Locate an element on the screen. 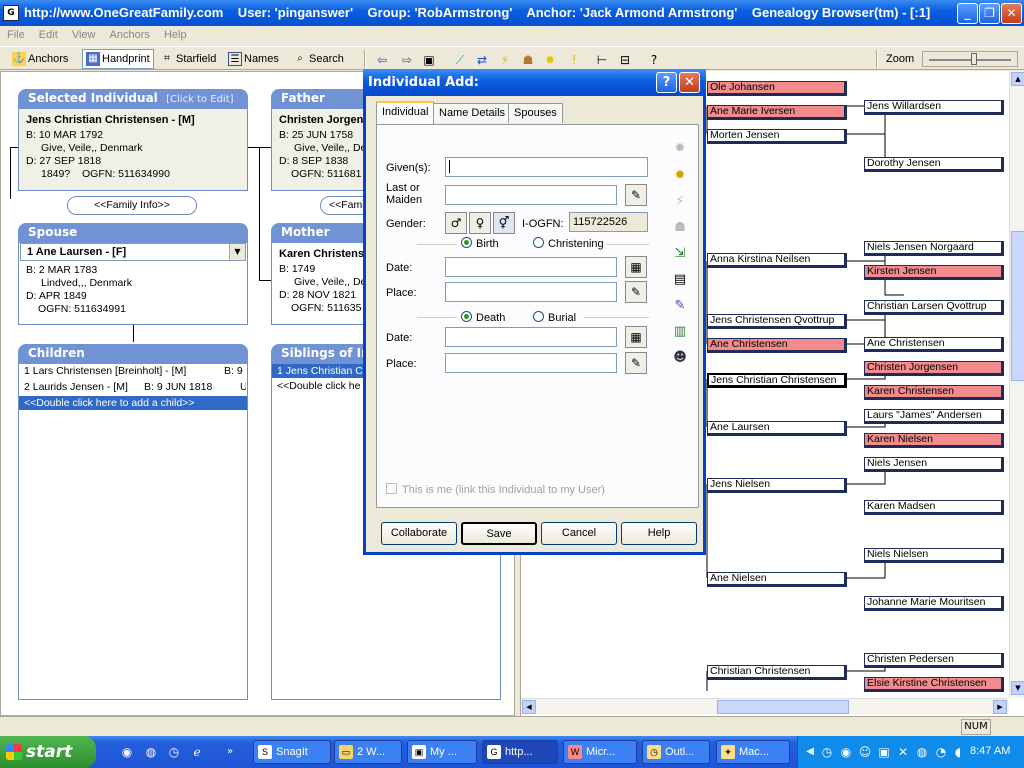 The image size is (1024, 768). tray-icon: ◉ is located at coordinates (846, 752).